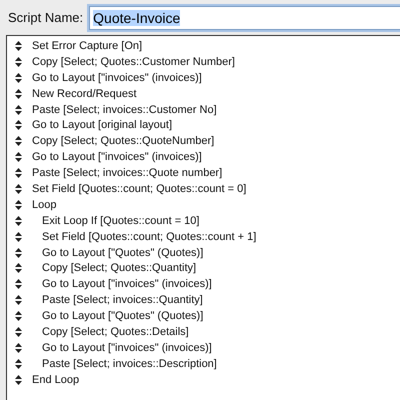  I want to click on script-step: Loop, so click(44, 204).